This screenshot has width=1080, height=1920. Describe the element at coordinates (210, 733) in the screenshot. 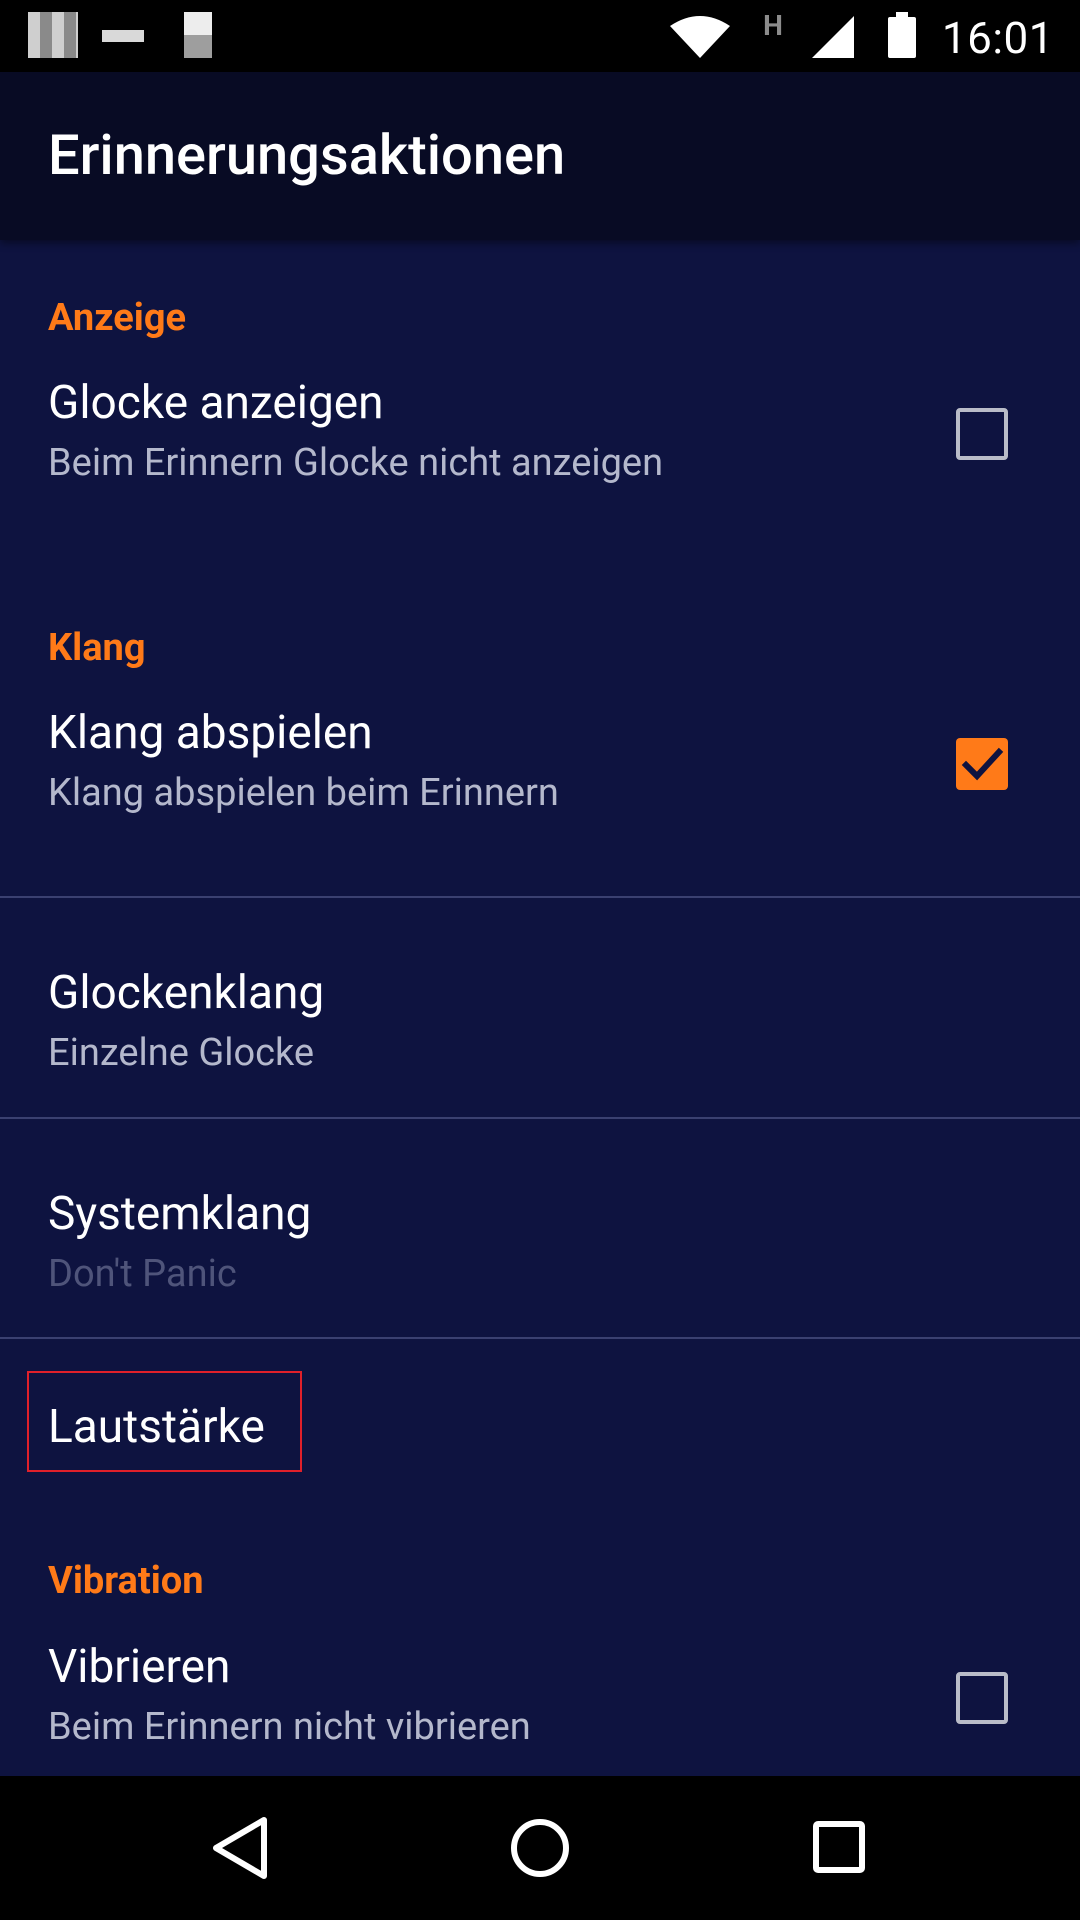

I see `preference-title: Klang abspielen` at that location.